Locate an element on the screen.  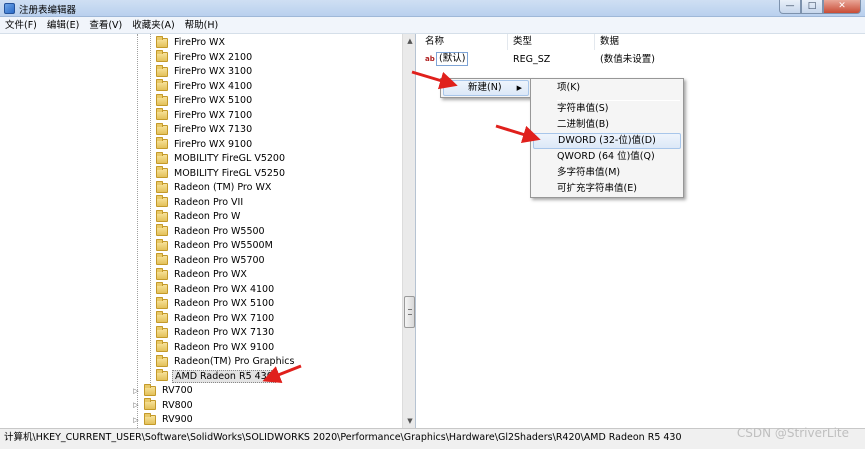
tree-item: Radeon (TM) Pro WX is located at coordinates (214, 188).